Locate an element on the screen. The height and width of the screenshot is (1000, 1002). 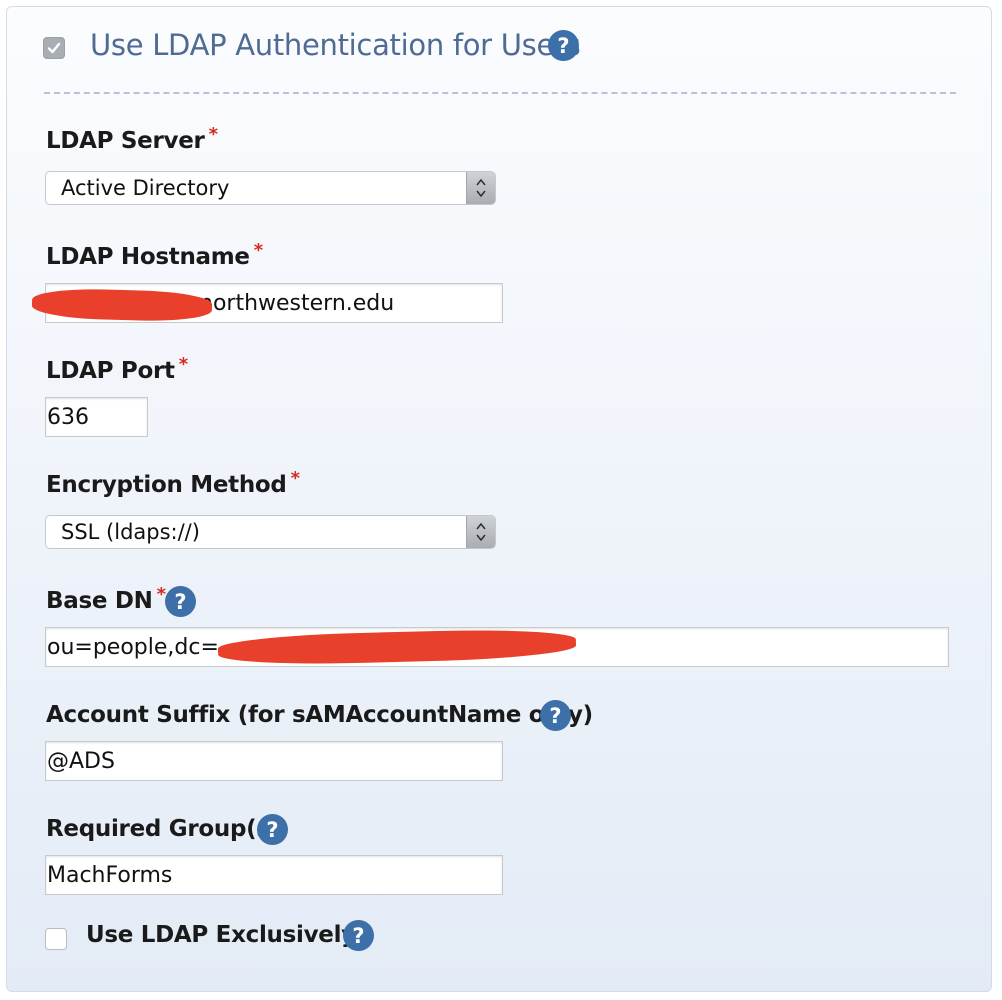
required-groups-label: Required Group(s) is located at coordinates (163, 829).